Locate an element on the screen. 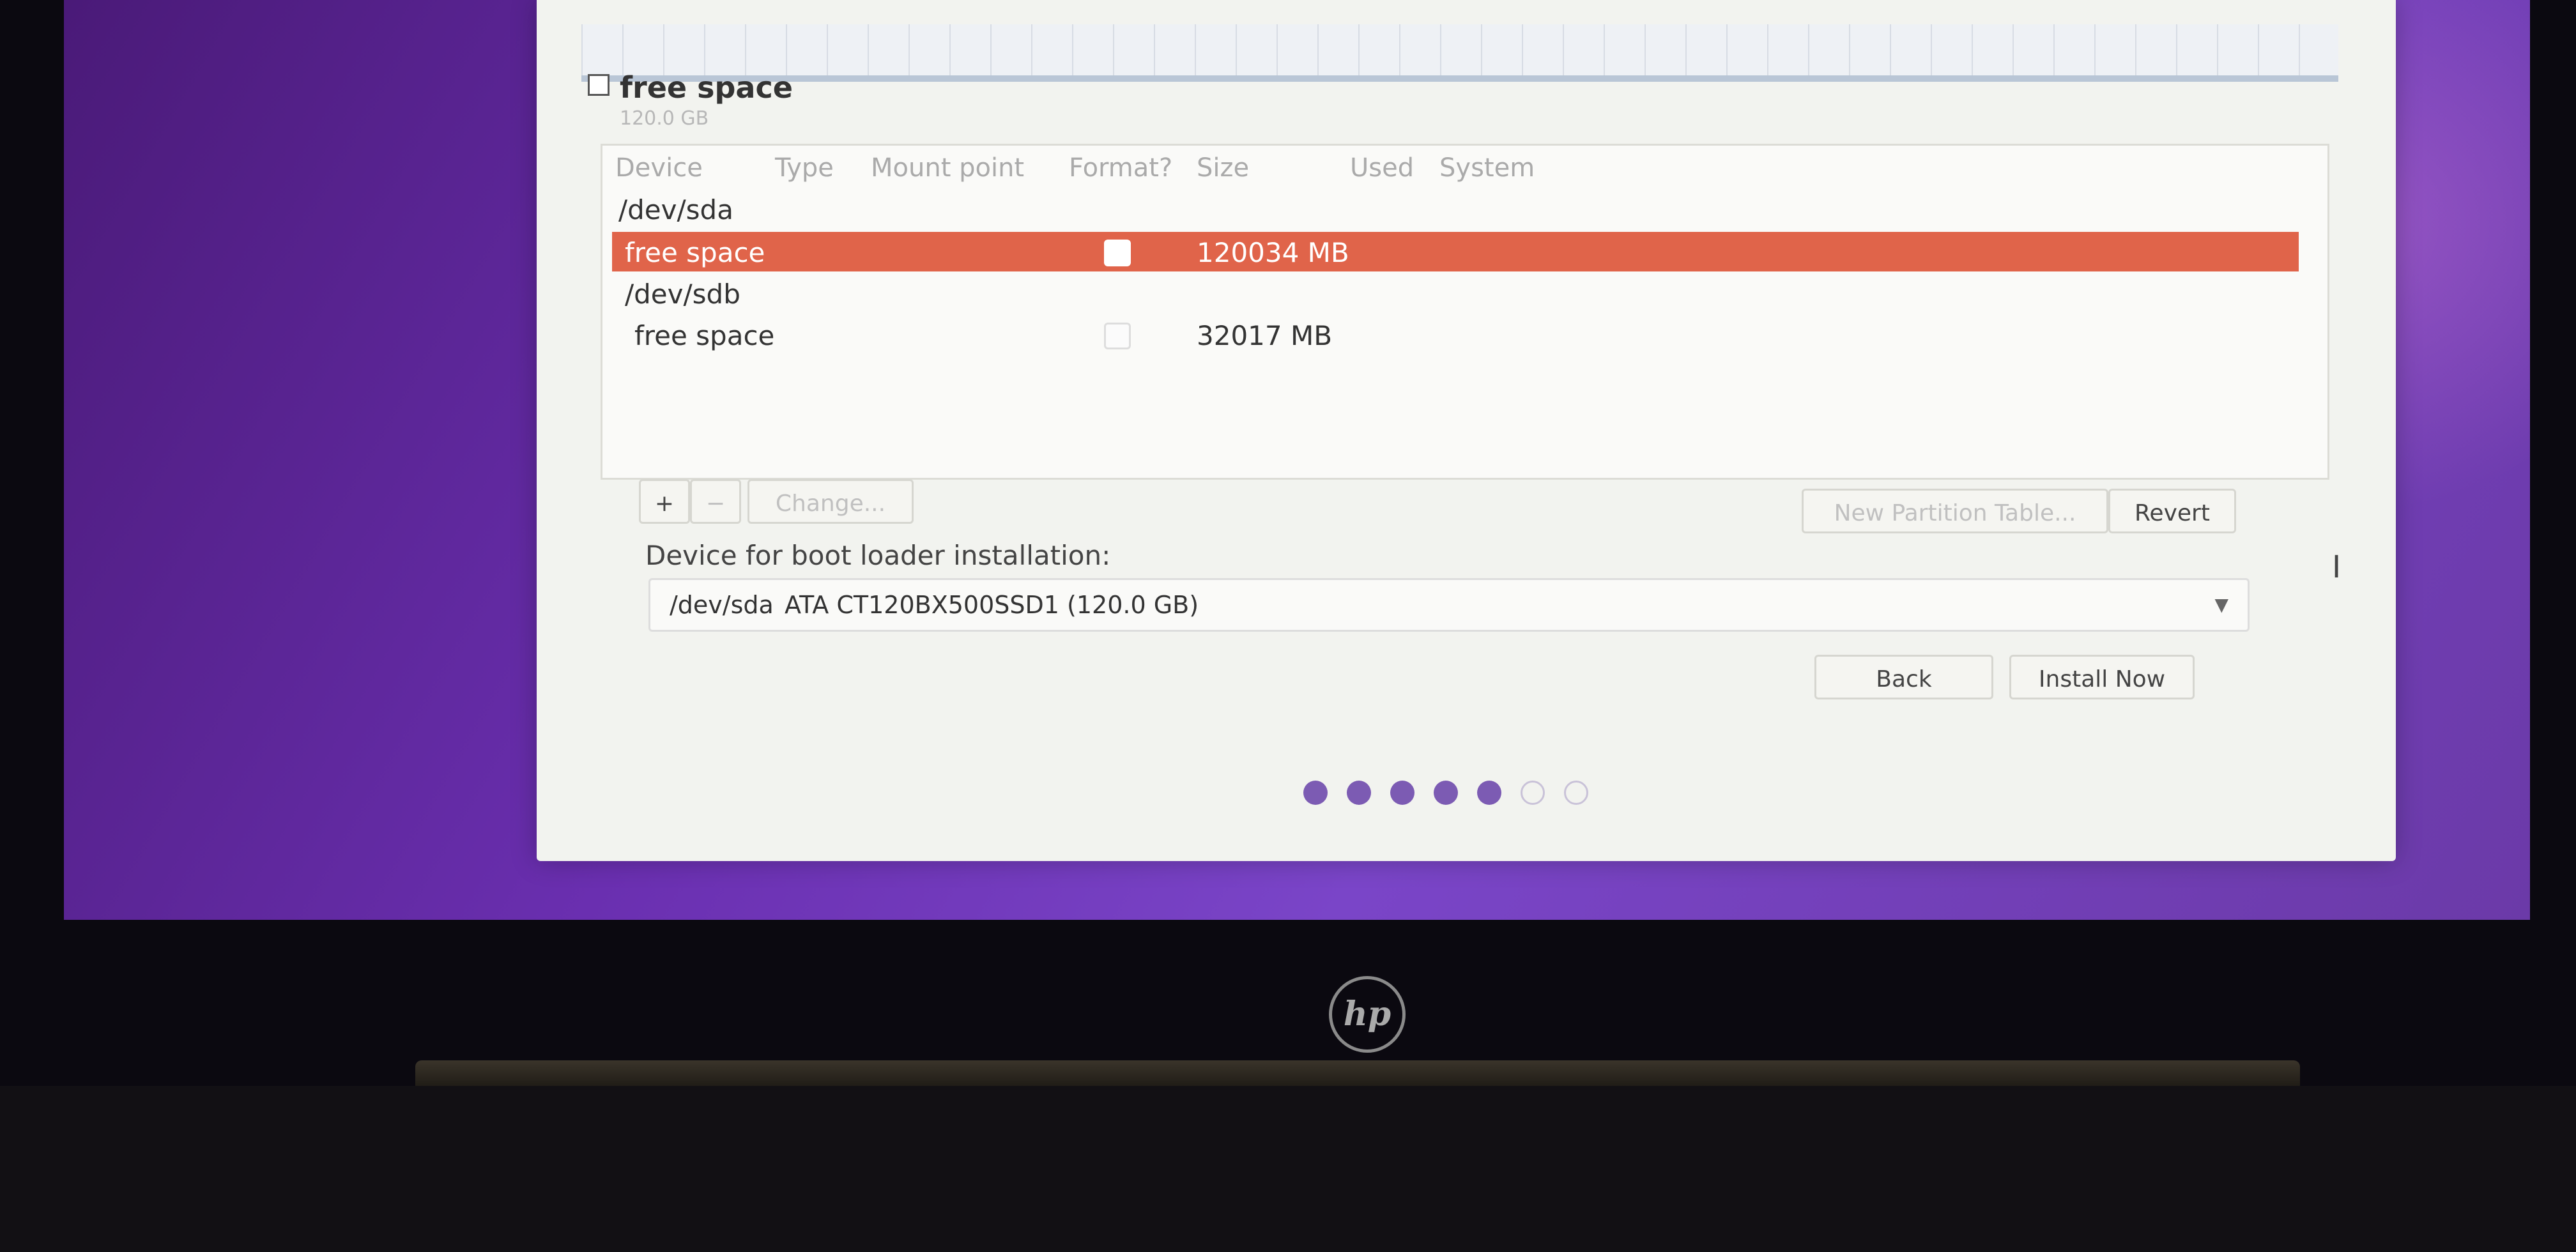 The width and height of the screenshot is (2576, 1252). boot-loader-device: /dev/sda is located at coordinates (722, 605).